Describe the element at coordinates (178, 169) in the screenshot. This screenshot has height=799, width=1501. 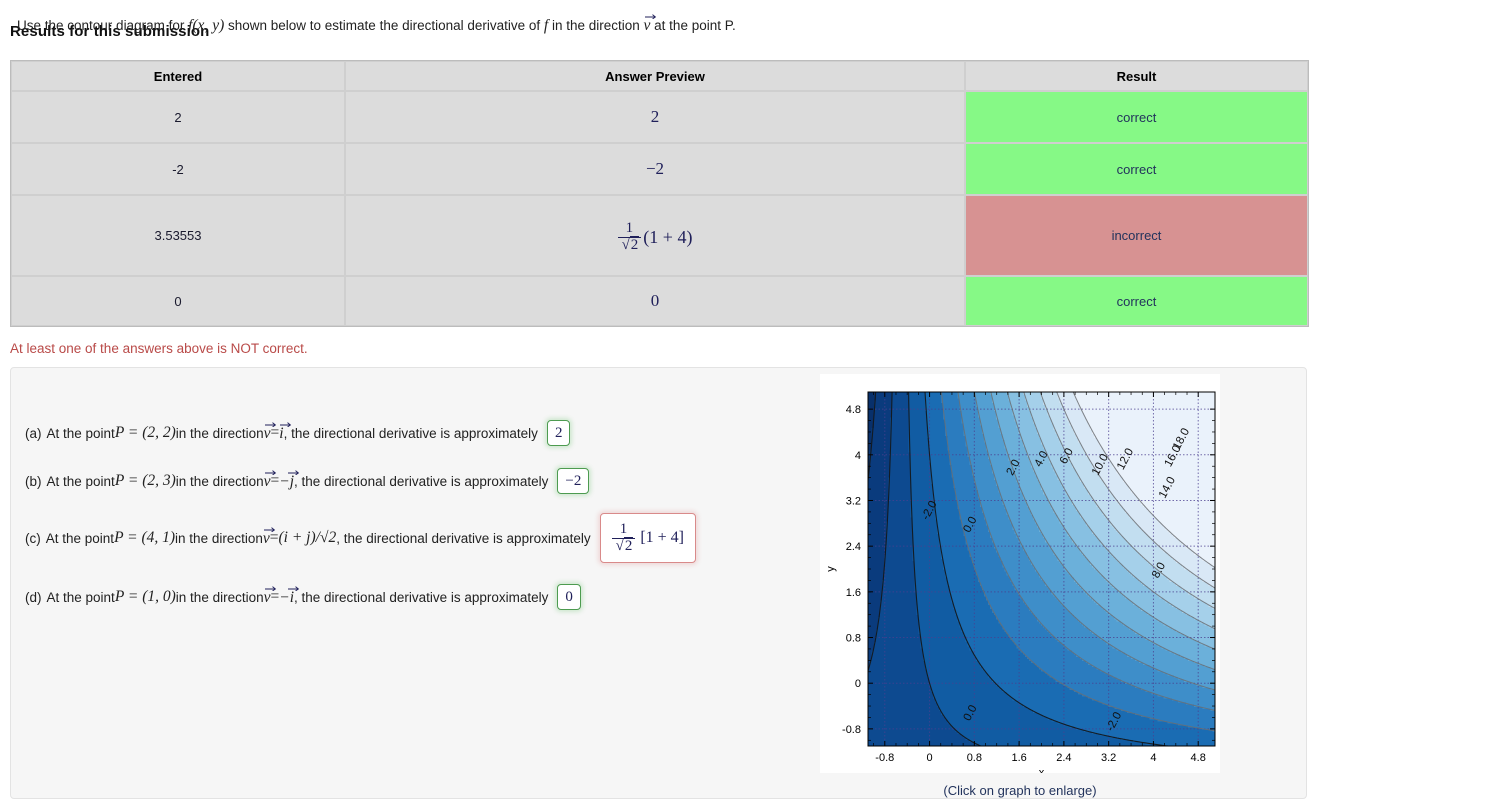
I see `cell-entered: -2` at that location.